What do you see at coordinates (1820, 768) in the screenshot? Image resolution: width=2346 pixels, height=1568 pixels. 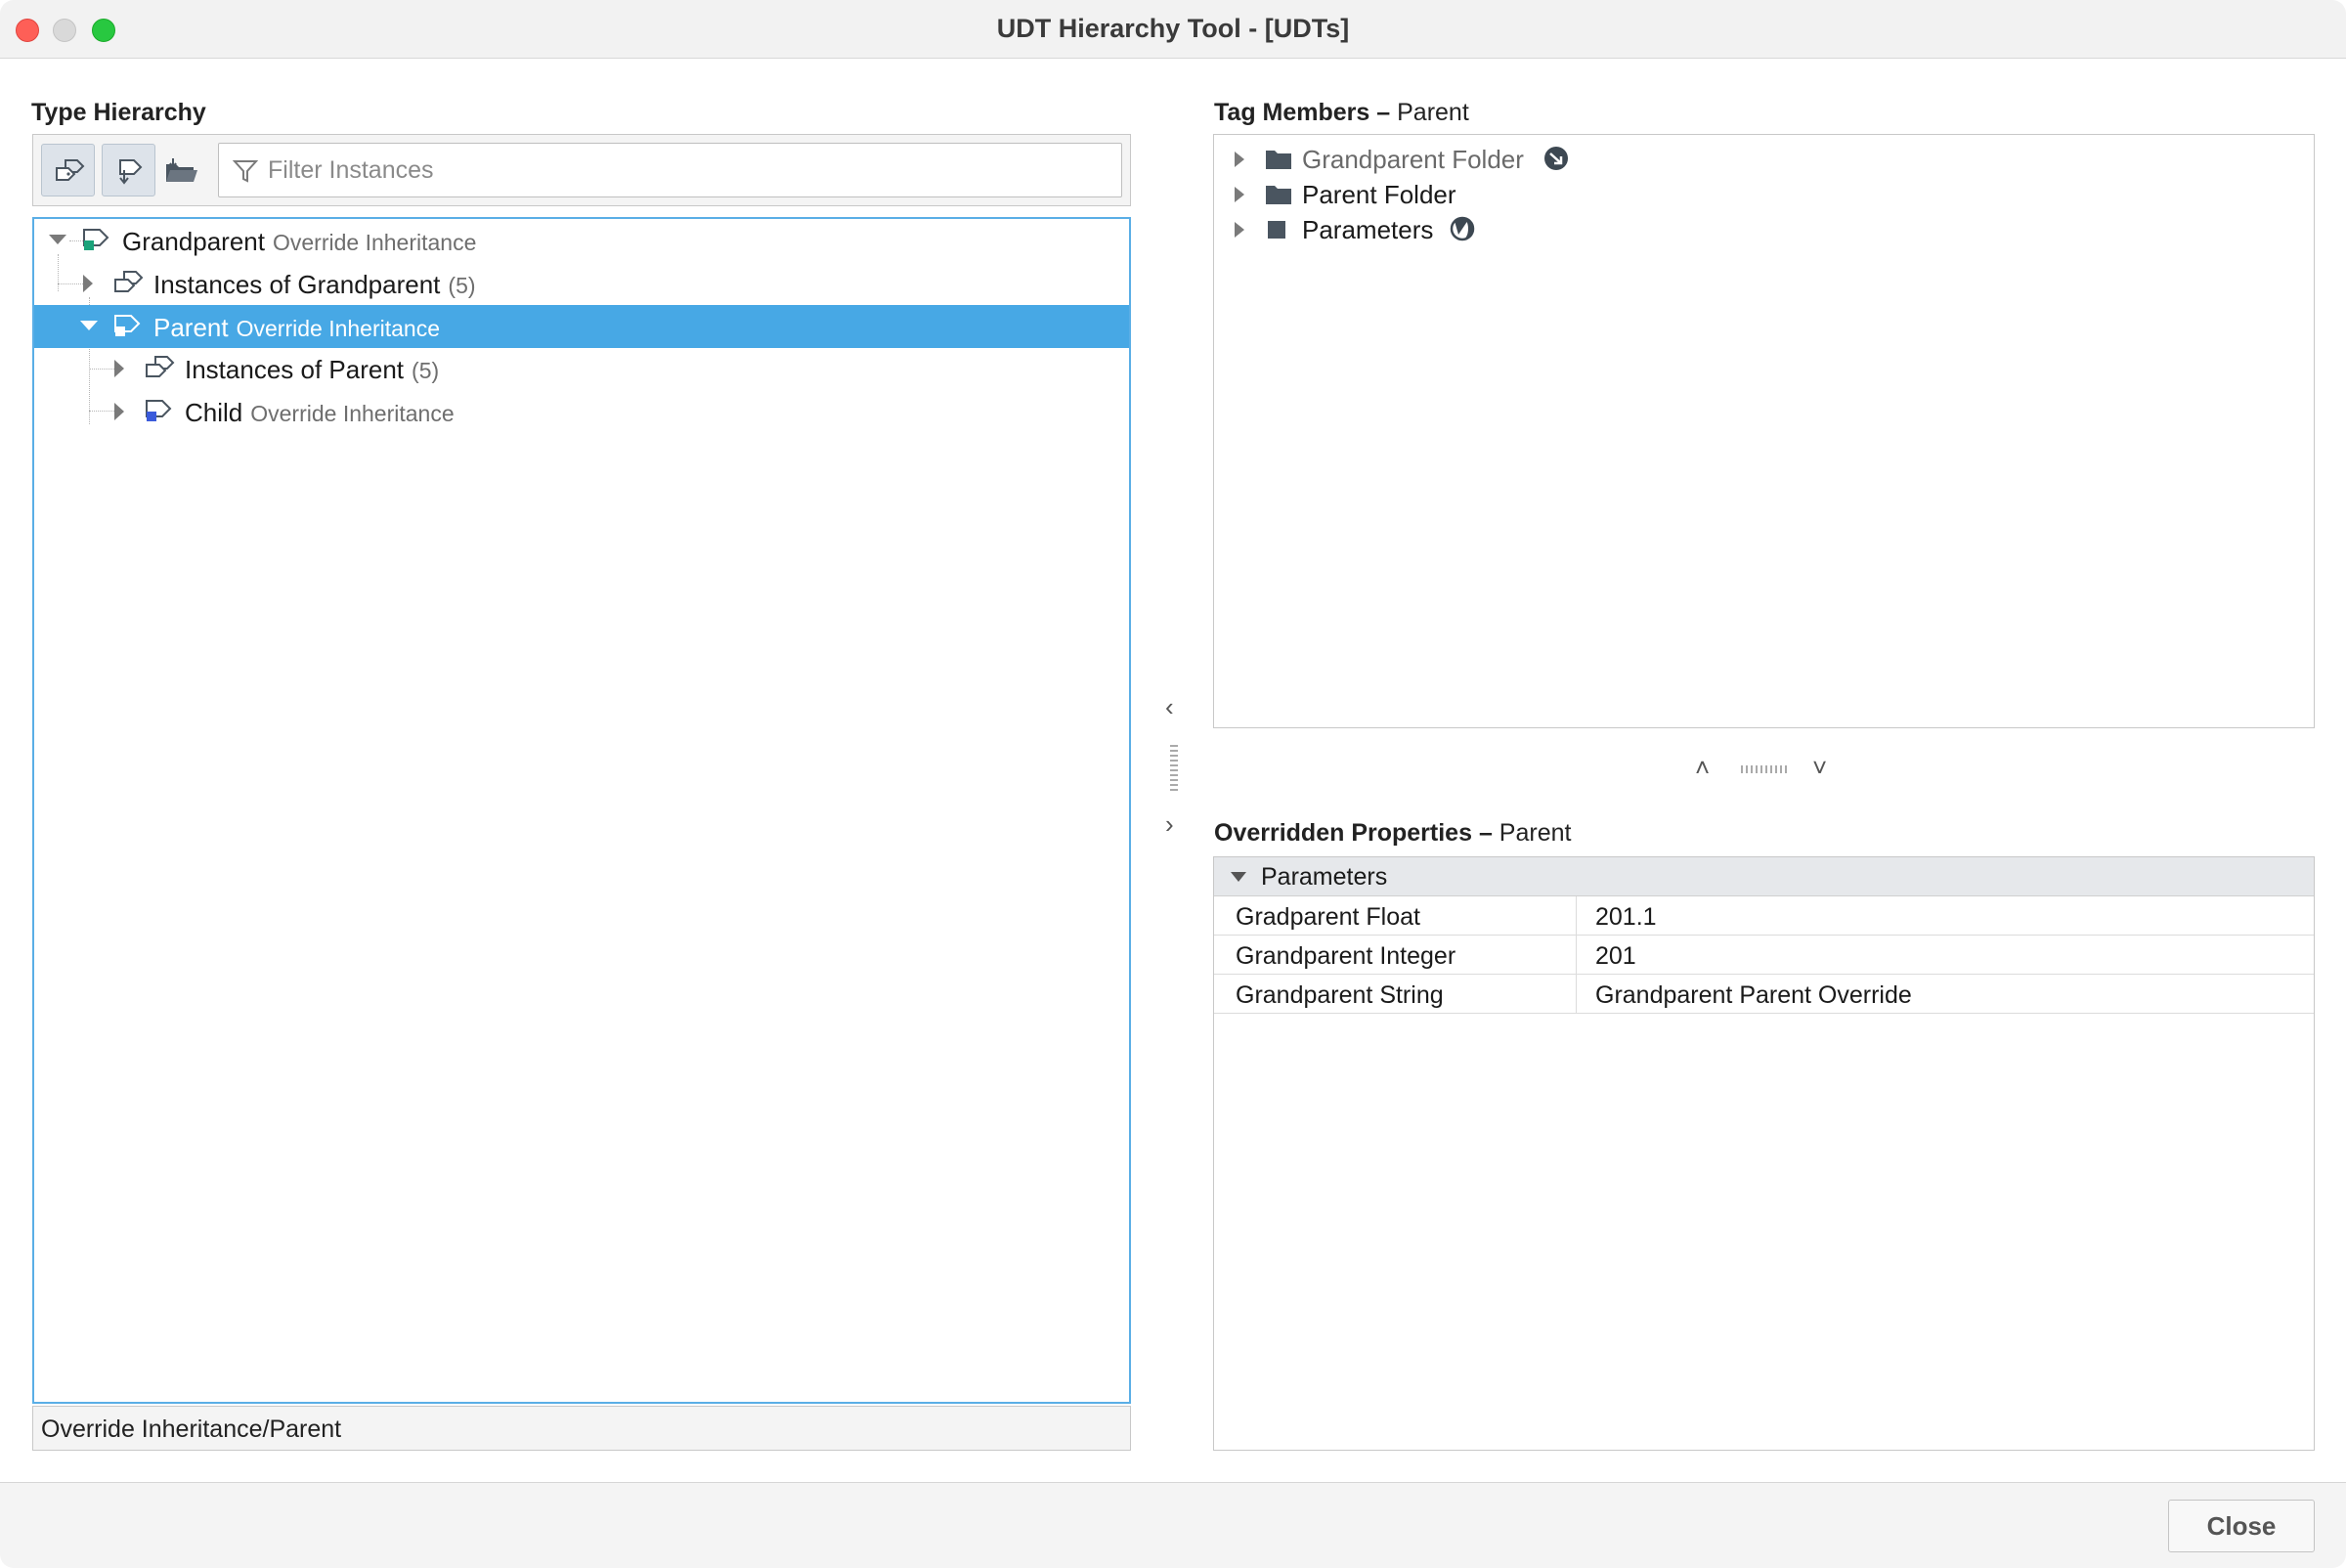 I see `splitter-down-arrow-icon: ˅` at bounding box center [1820, 768].